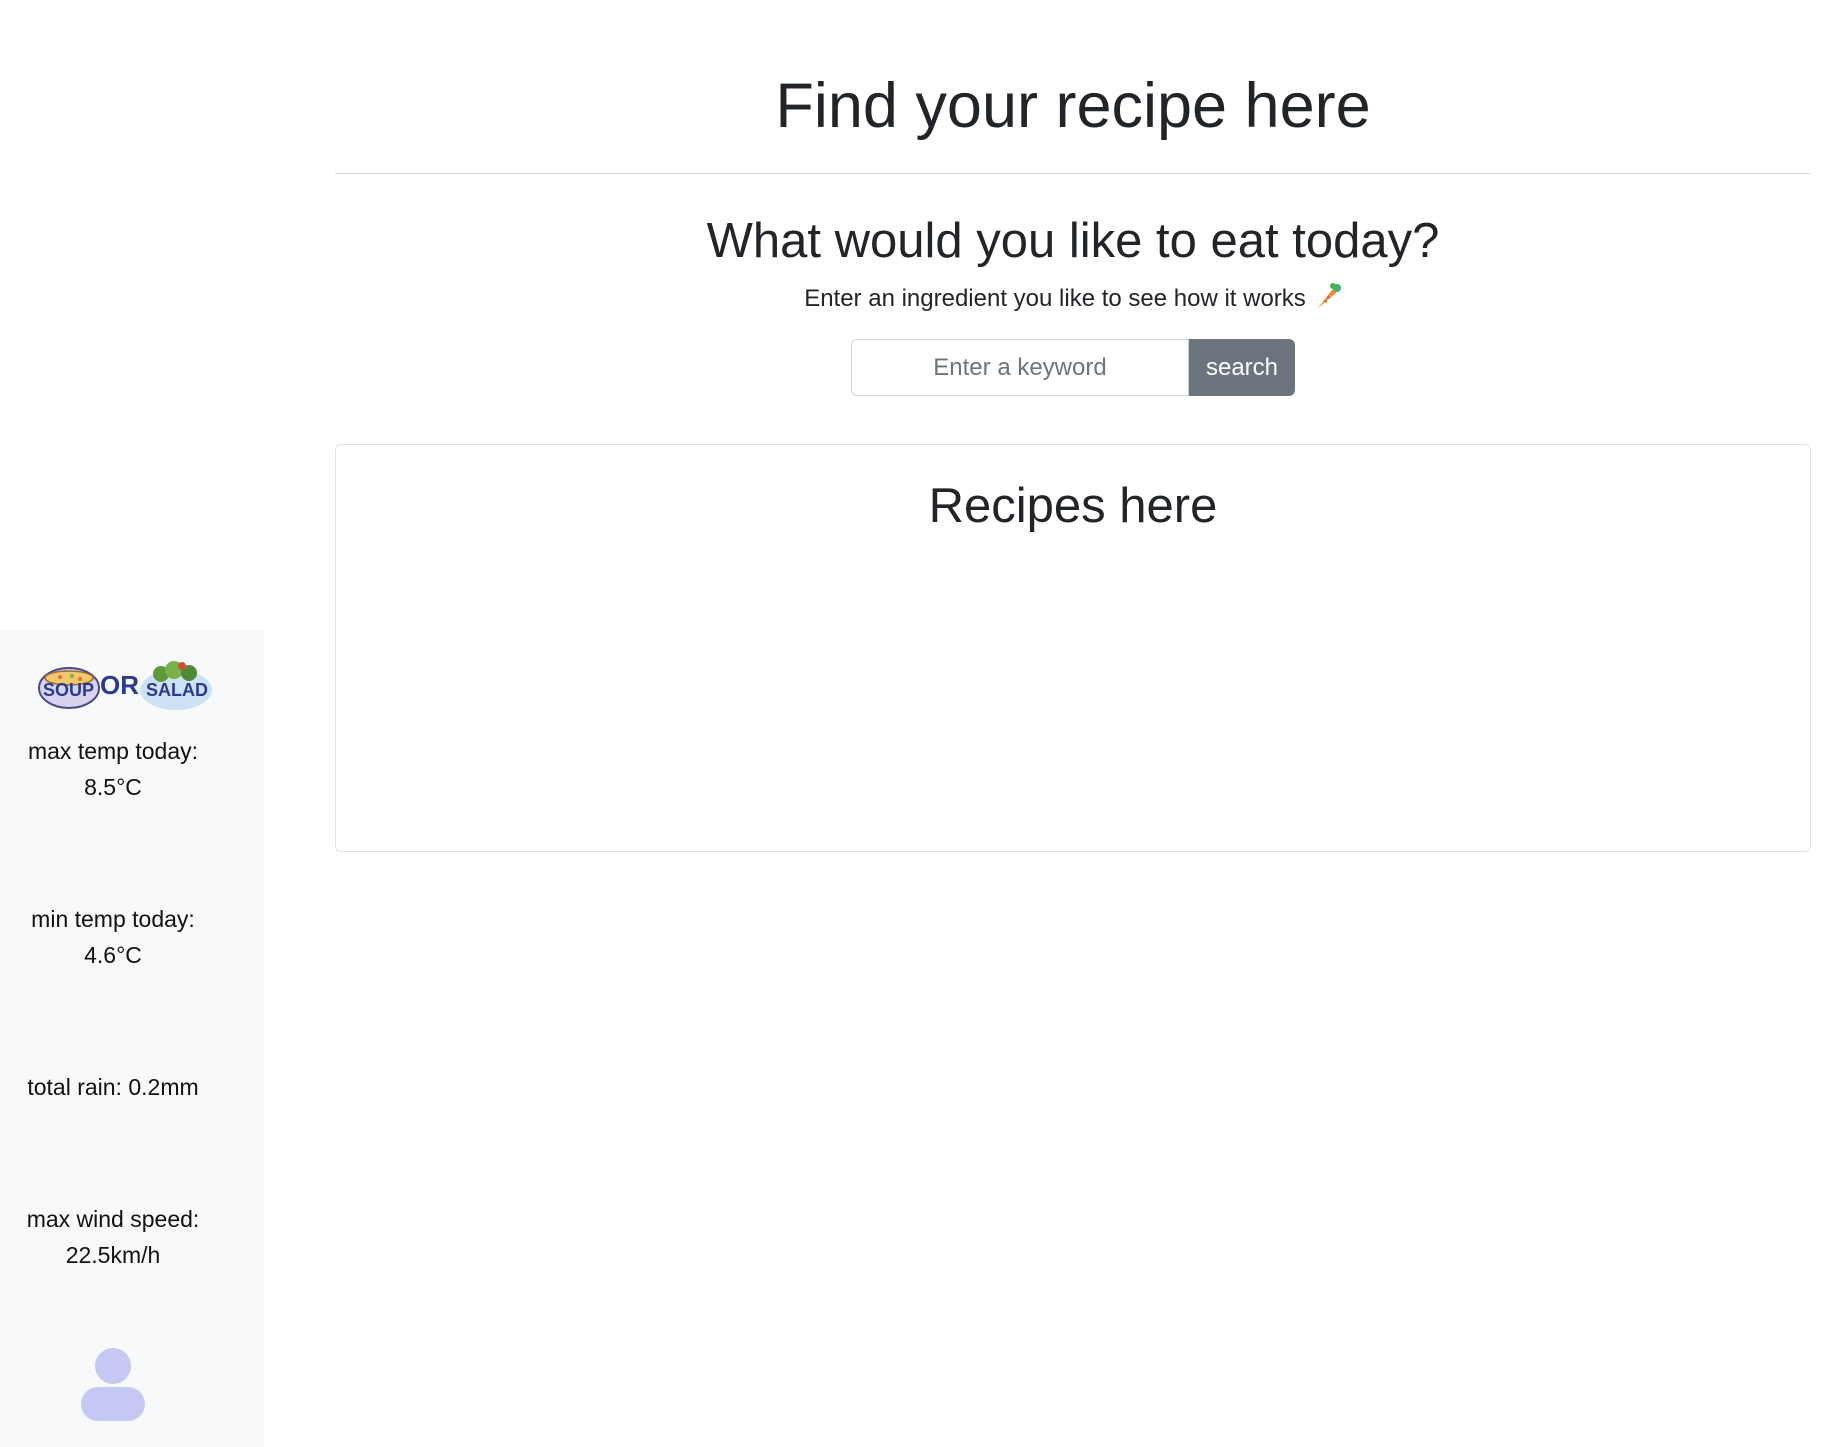 The image size is (1848, 1447). I want to click on total-rain-block: total rain: 0.2mm, so click(113, 1087).